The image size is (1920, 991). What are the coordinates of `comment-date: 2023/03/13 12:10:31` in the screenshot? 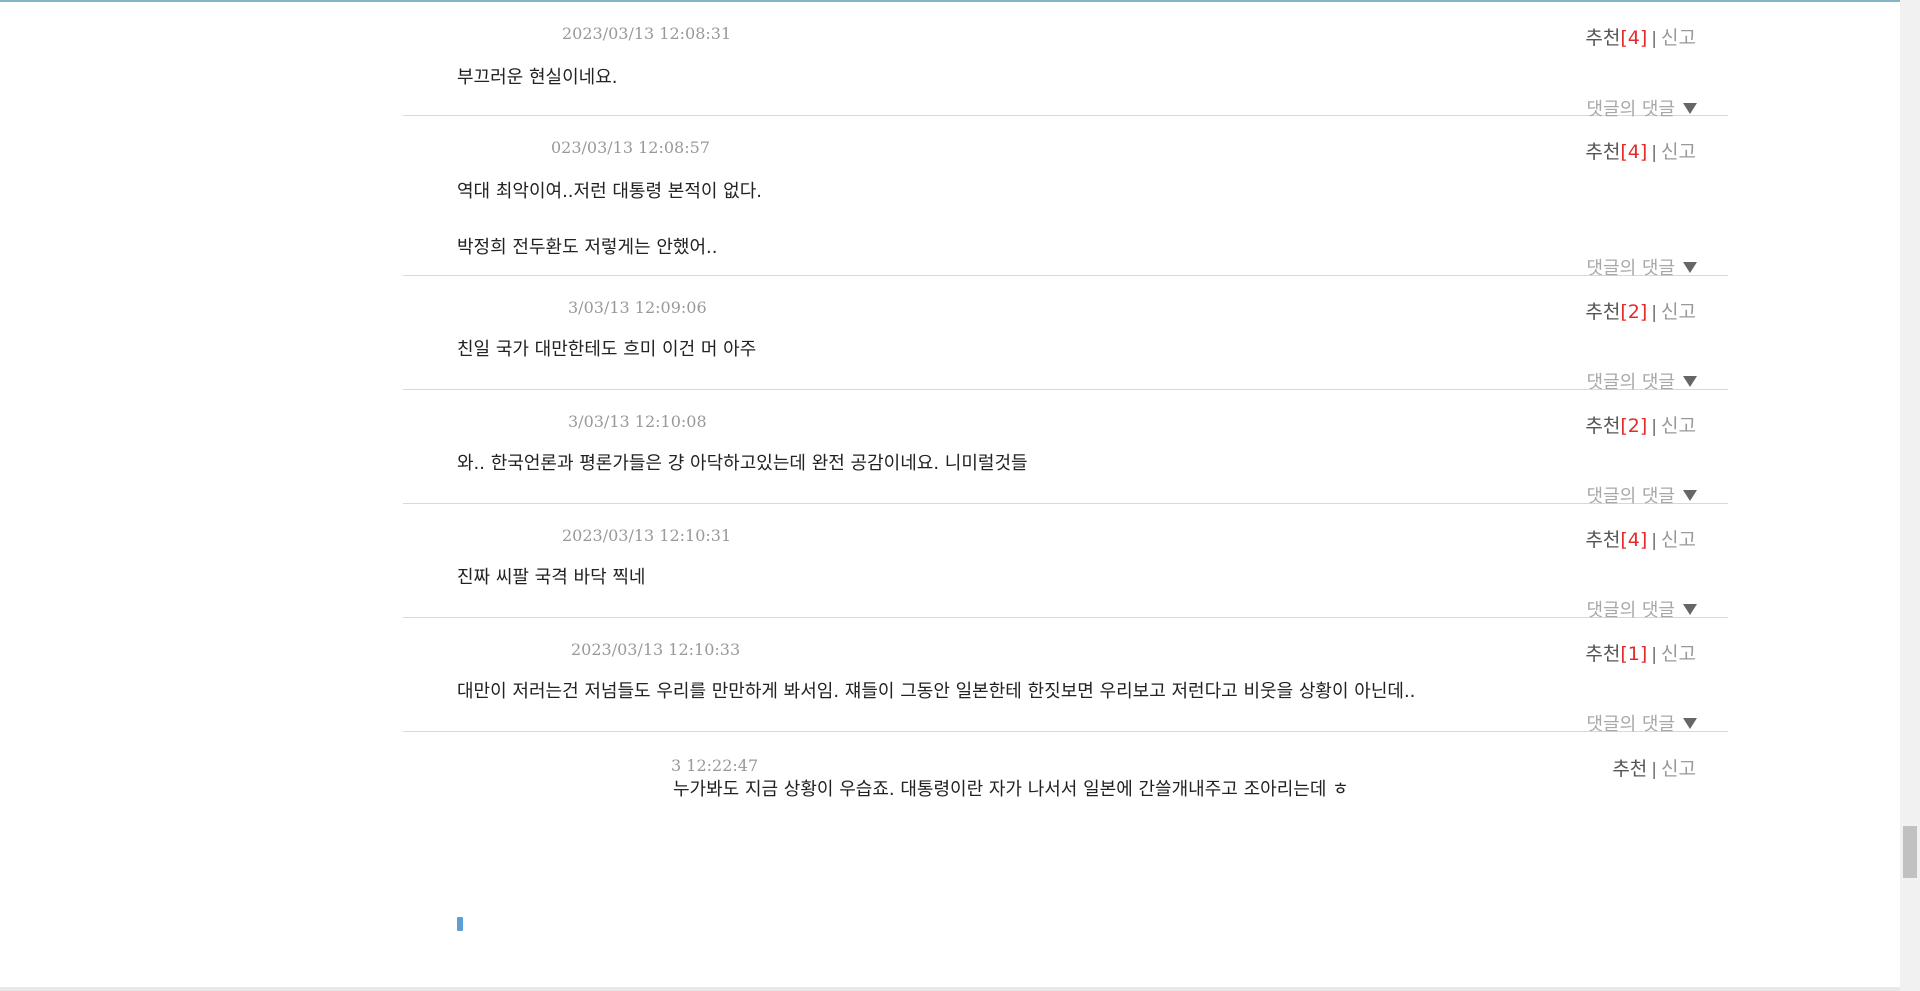 It's located at (647, 535).